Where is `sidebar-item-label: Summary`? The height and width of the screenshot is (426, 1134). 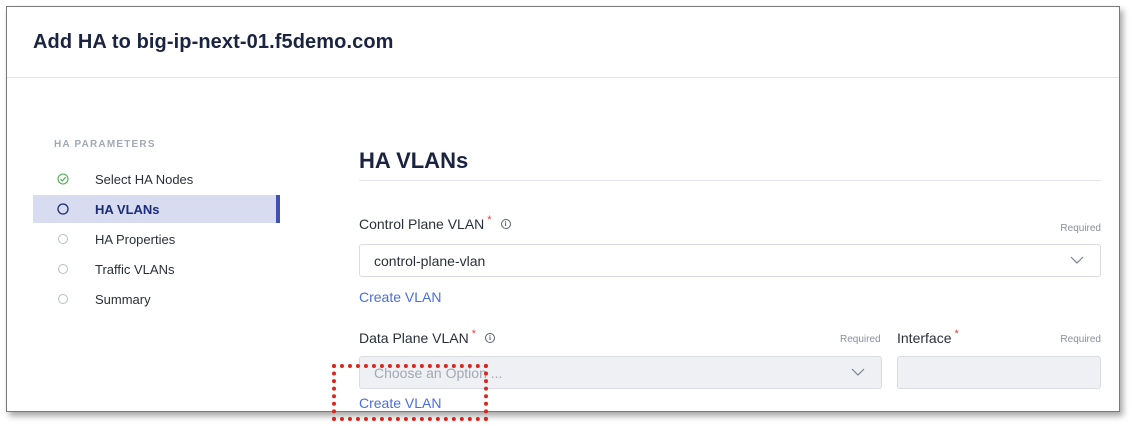 sidebar-item-label: Summary is located at coordinates (123, 299).